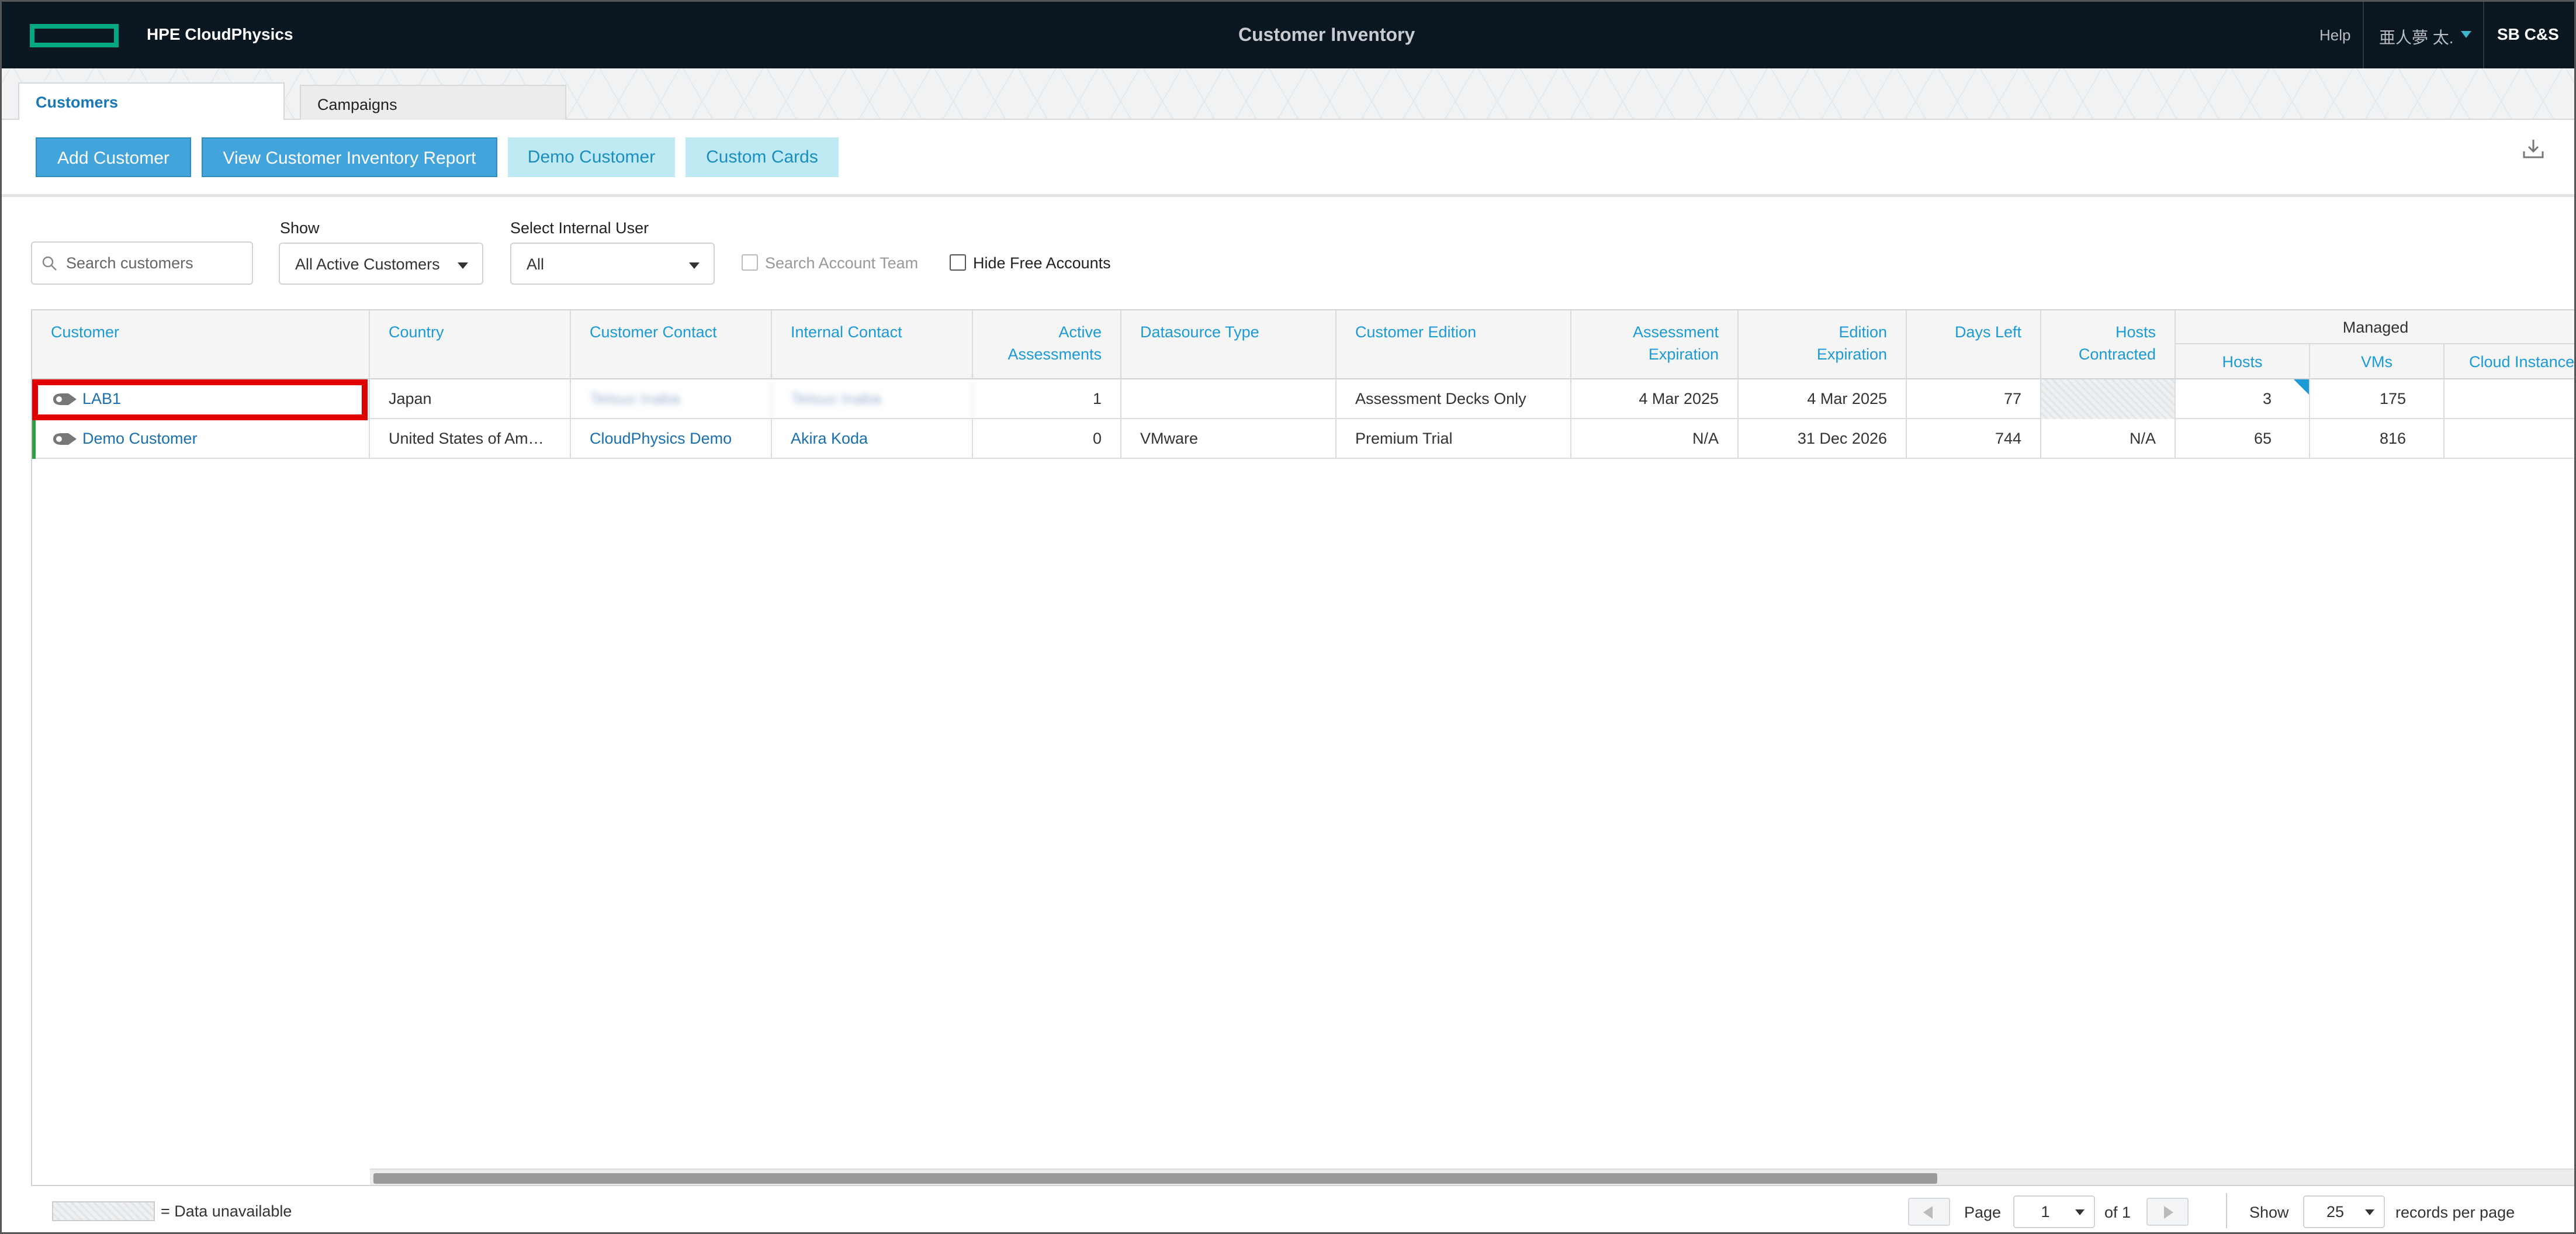 This screenshot has height=1234, width=2576. I want to click on cell-country: Japan, so click(471, 399).